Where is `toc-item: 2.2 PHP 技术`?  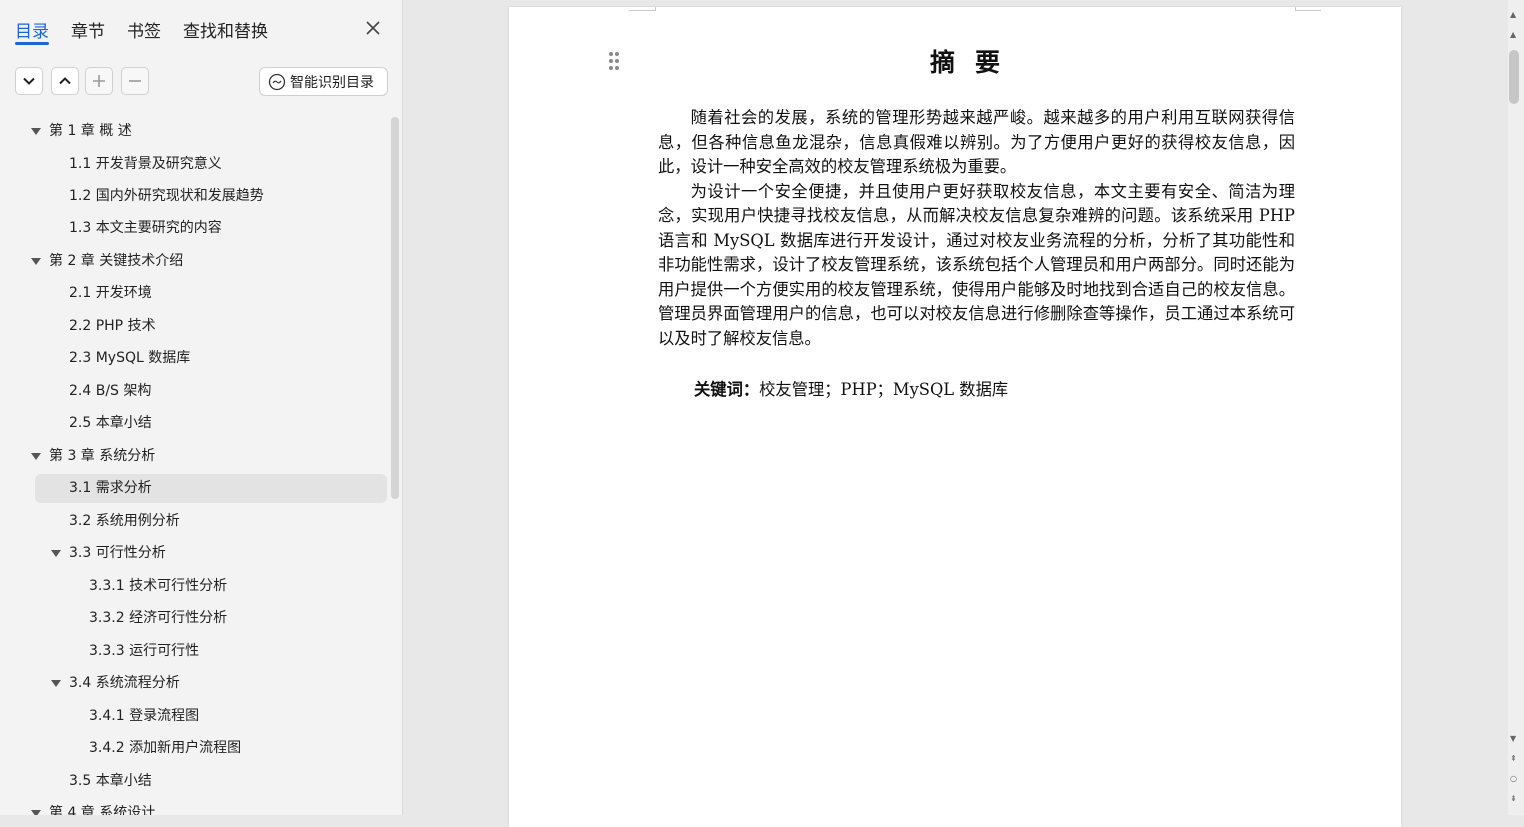 toc-item: 2.2 PHP 技术 is located at coordinates (112, 326).